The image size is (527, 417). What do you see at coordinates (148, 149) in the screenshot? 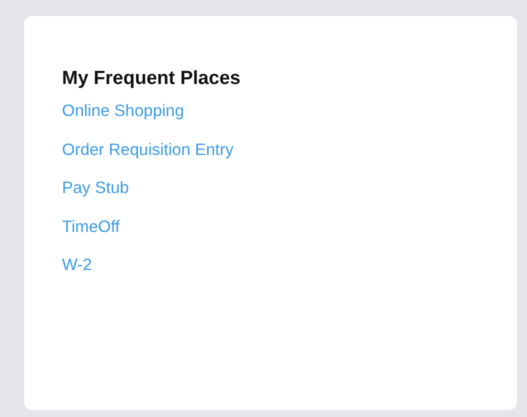
I see `place-link: Order Requisition Entry` at bounding box center [148, 149].